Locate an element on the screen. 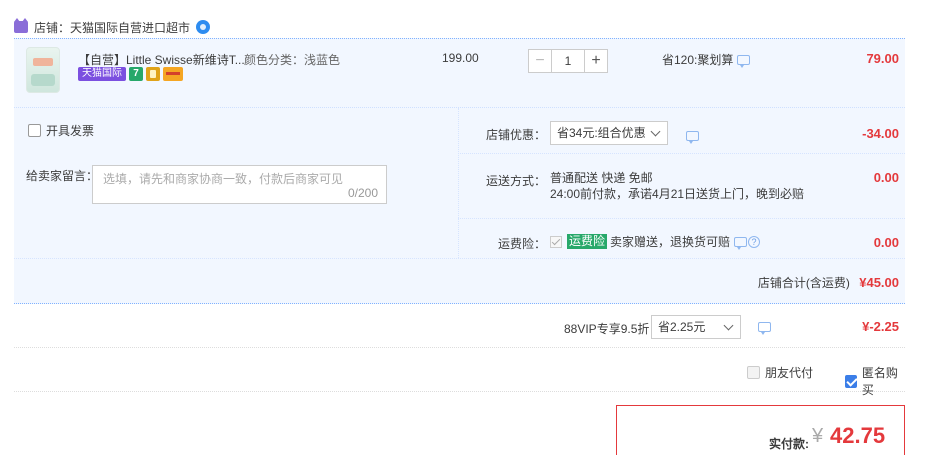 The width and height of the screenshot is (936, 455). quantity-input: 1 is located at coordinates (568, 61).